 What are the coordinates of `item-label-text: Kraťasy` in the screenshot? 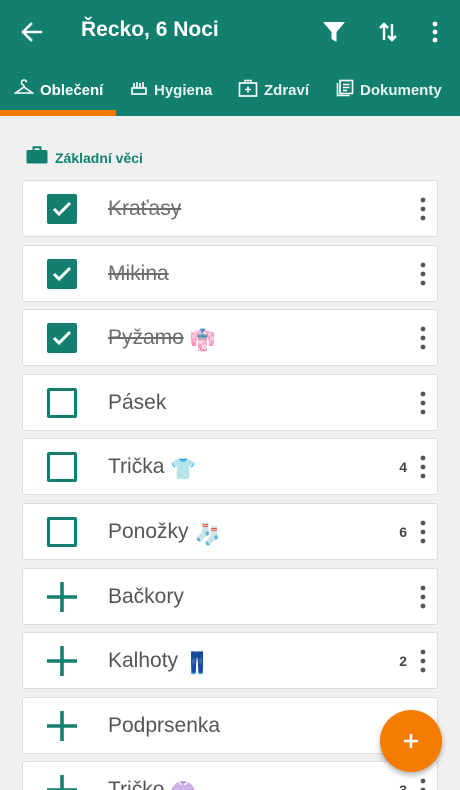 It's located at (145, 208).